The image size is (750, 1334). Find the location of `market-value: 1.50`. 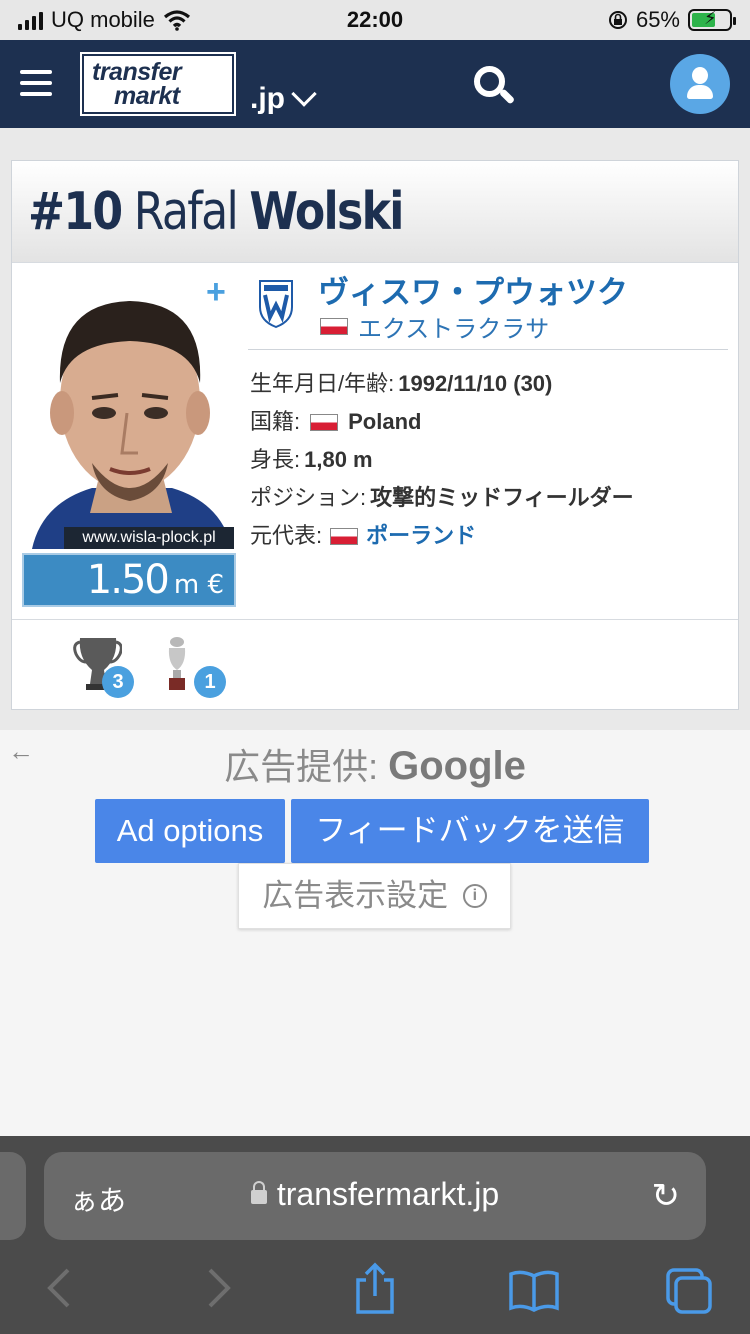

market-value: 1.50 is located at coordinates (128, 580).